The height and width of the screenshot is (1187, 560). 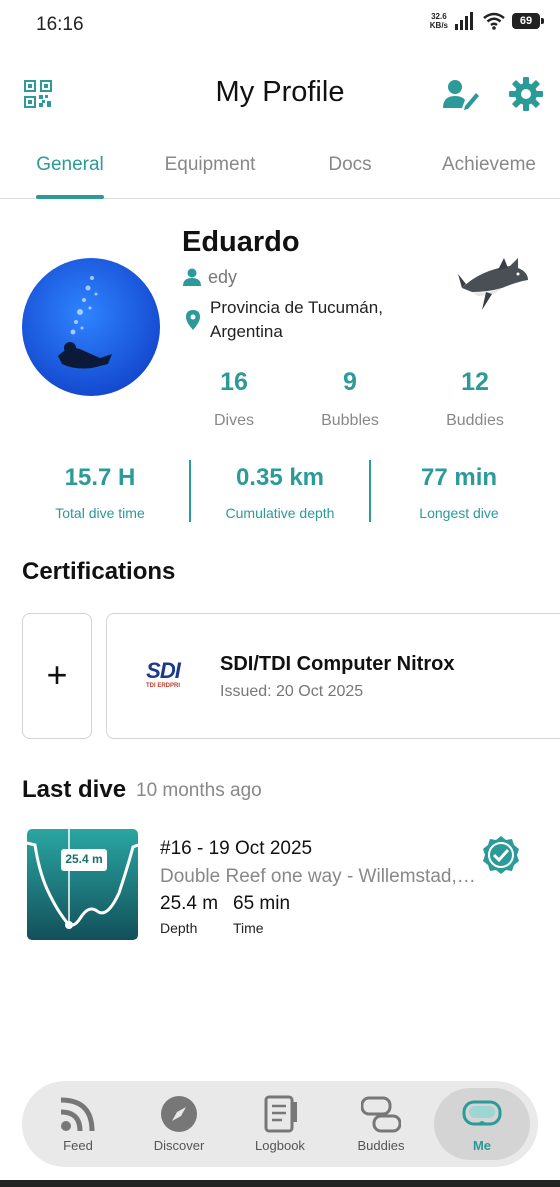 I want to click on total-dive-time-label: Total dive time, so click(x=100, y=513).